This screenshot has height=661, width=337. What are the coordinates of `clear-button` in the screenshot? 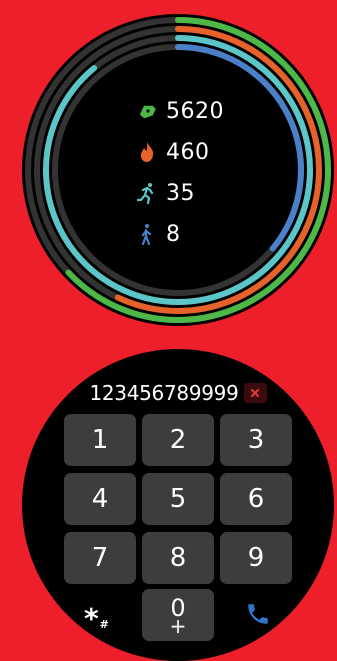 It's located at (255, 393).